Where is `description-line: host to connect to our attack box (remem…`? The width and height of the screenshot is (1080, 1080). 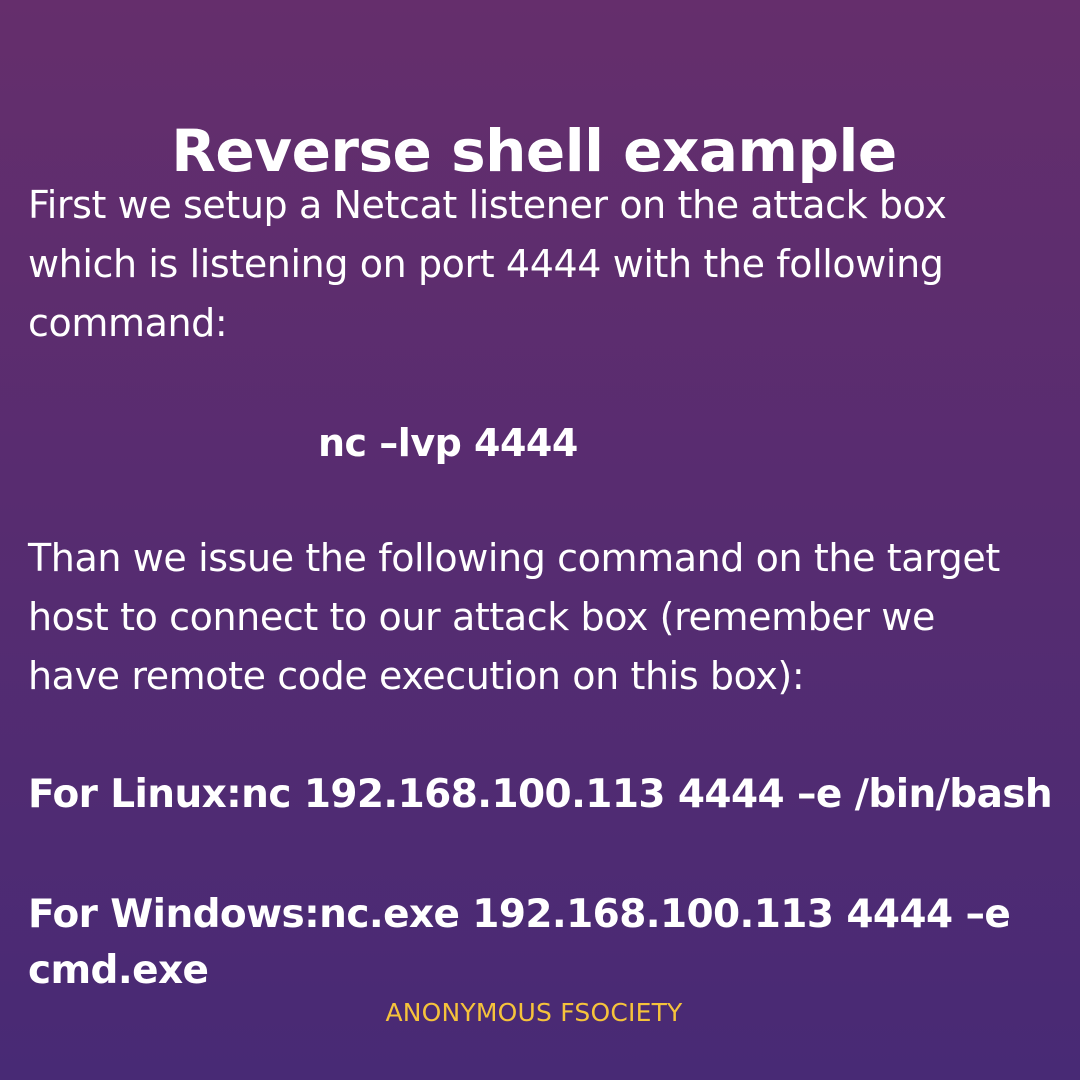 description-line: host to connect to our attack box (remem… is located at coordinates (481, 617).